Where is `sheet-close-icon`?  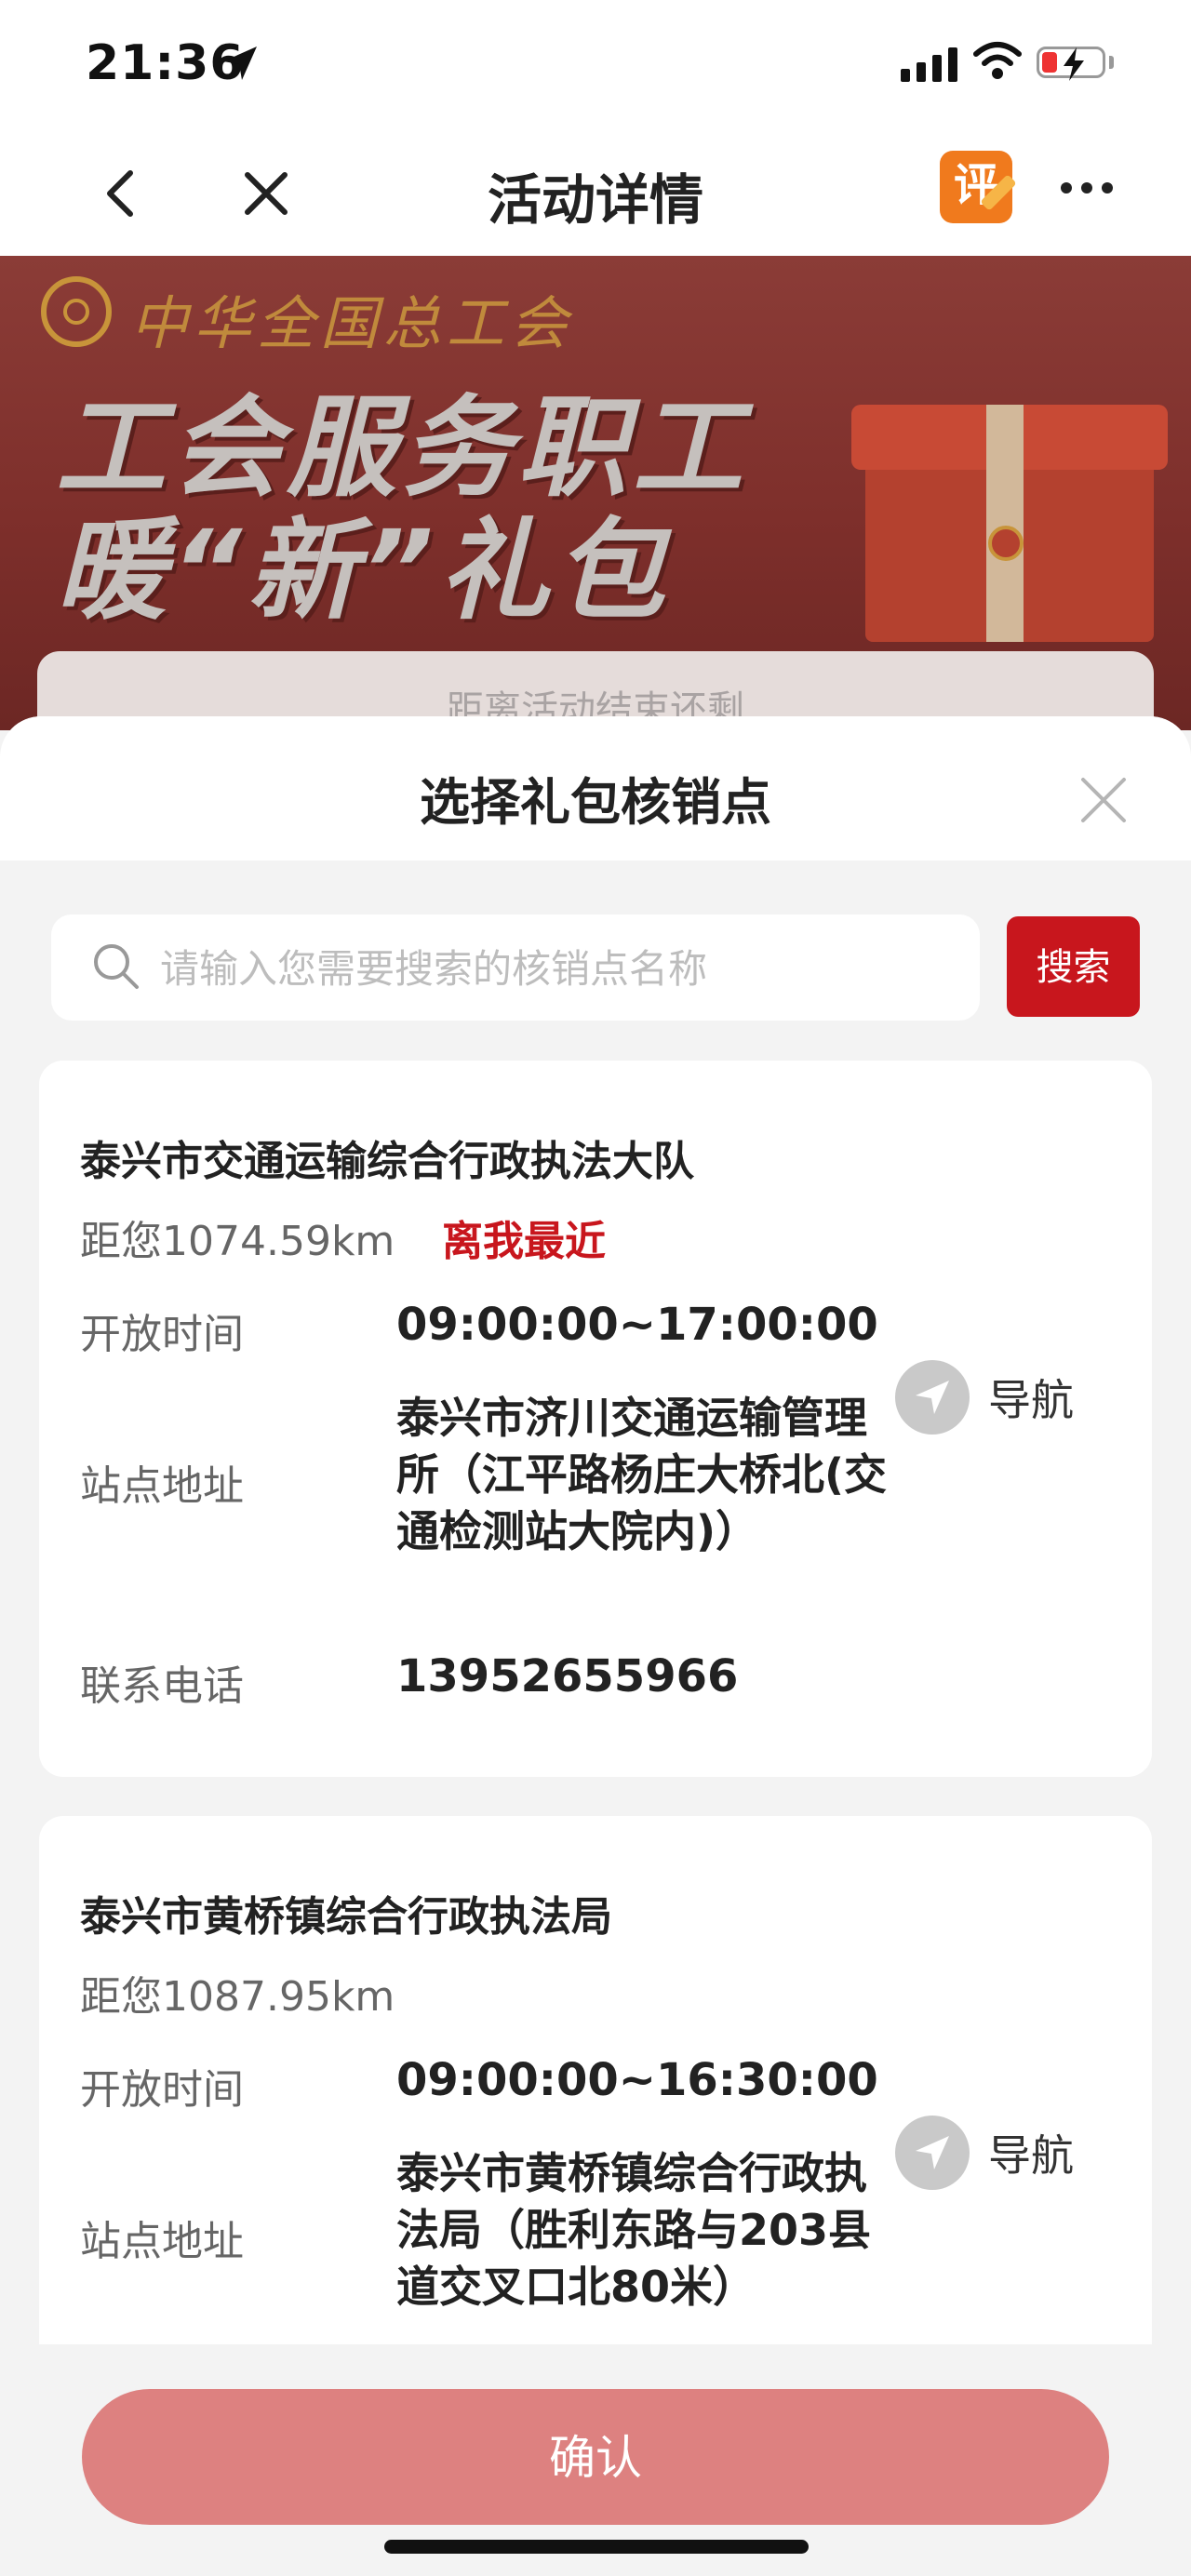
sheet-close-icon is located at coordinates (1103, 800).